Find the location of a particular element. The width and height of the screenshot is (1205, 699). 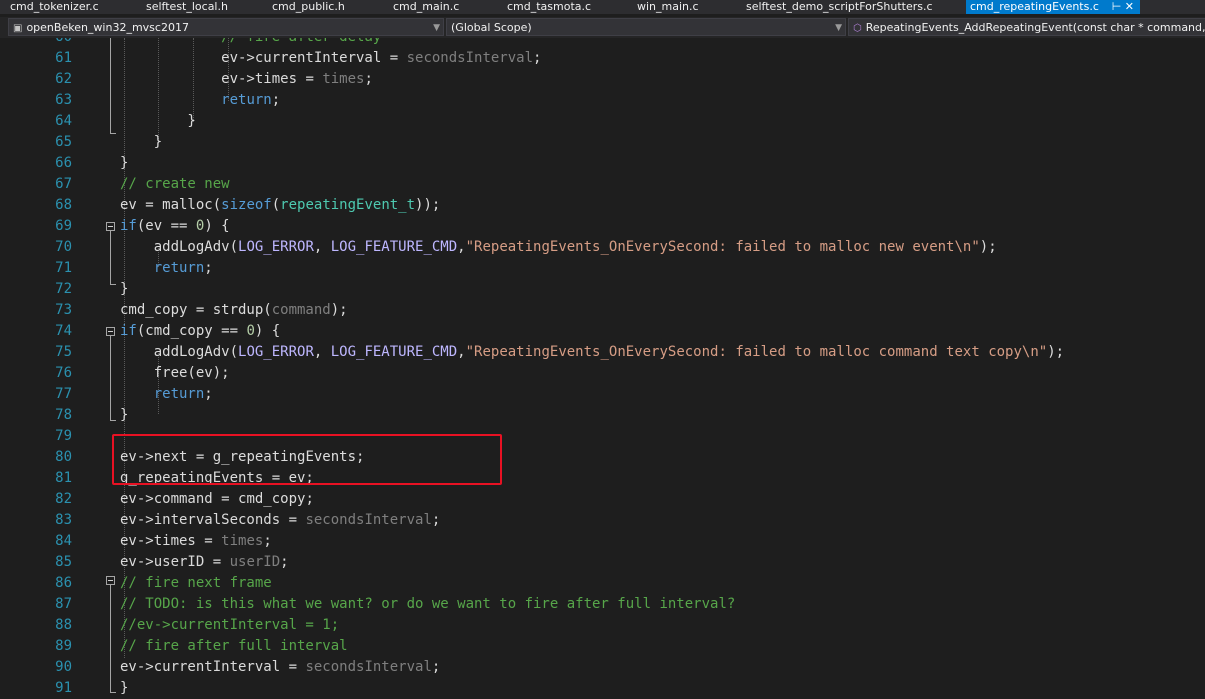

code-line: 72} is located at coordinates (602, 289).